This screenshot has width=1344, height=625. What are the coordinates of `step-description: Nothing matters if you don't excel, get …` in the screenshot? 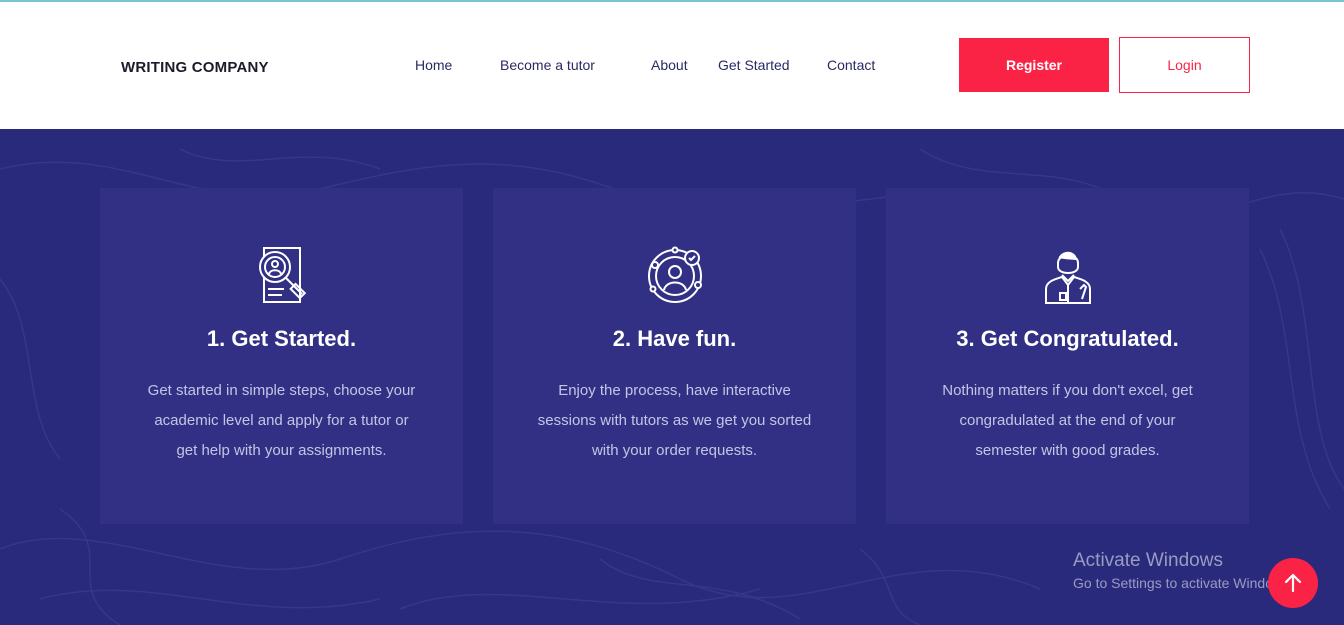 It's located at (1067, 420).